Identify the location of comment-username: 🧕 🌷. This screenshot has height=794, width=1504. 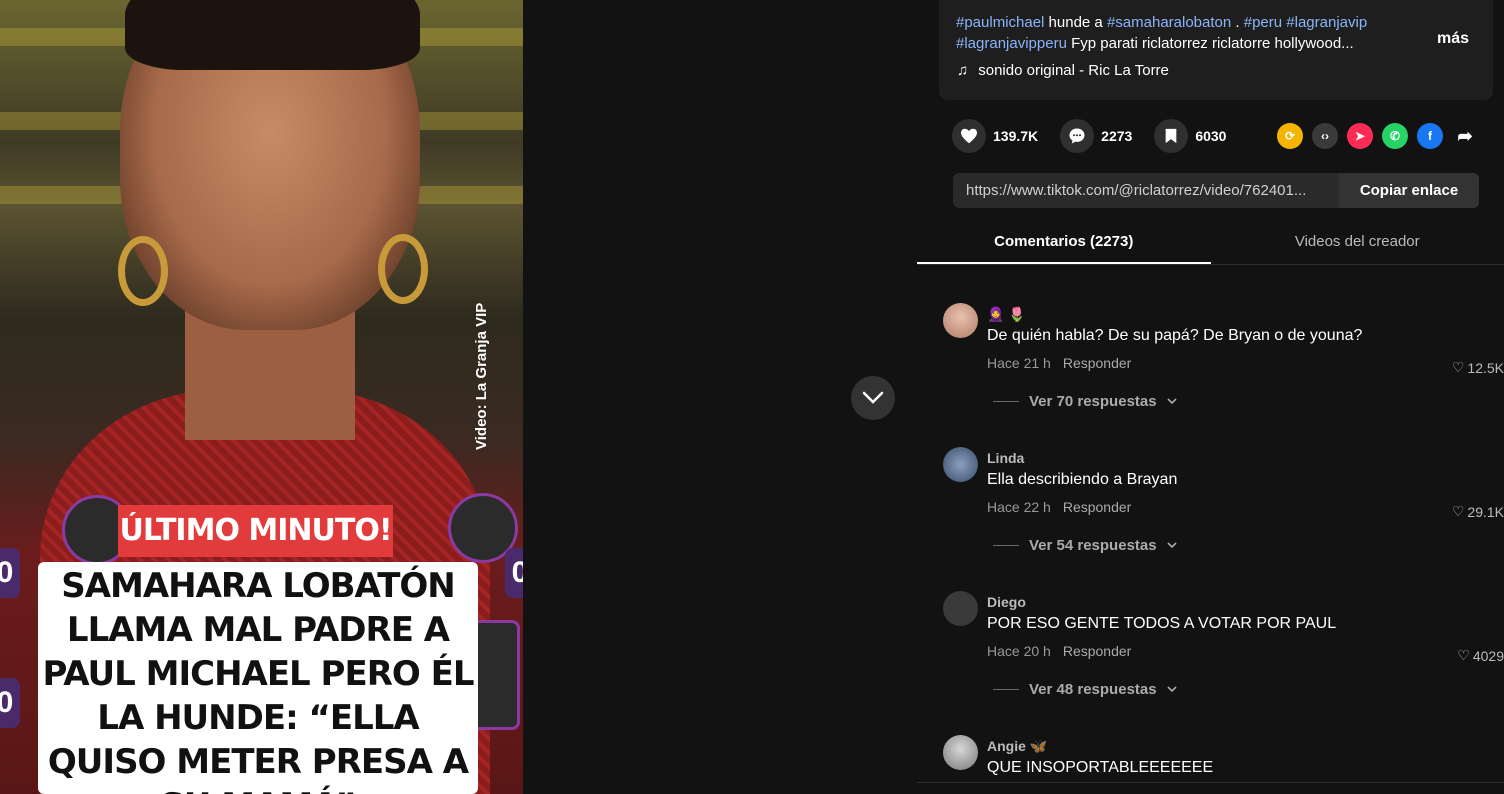
(1006, 314).